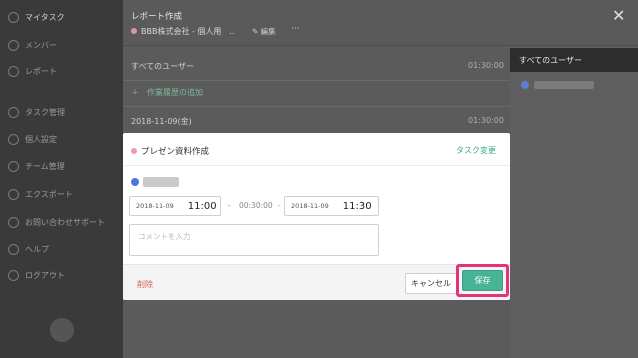  Describe the element at coordinates (380, 23) in the screenshot. I see `report-header` at that location.